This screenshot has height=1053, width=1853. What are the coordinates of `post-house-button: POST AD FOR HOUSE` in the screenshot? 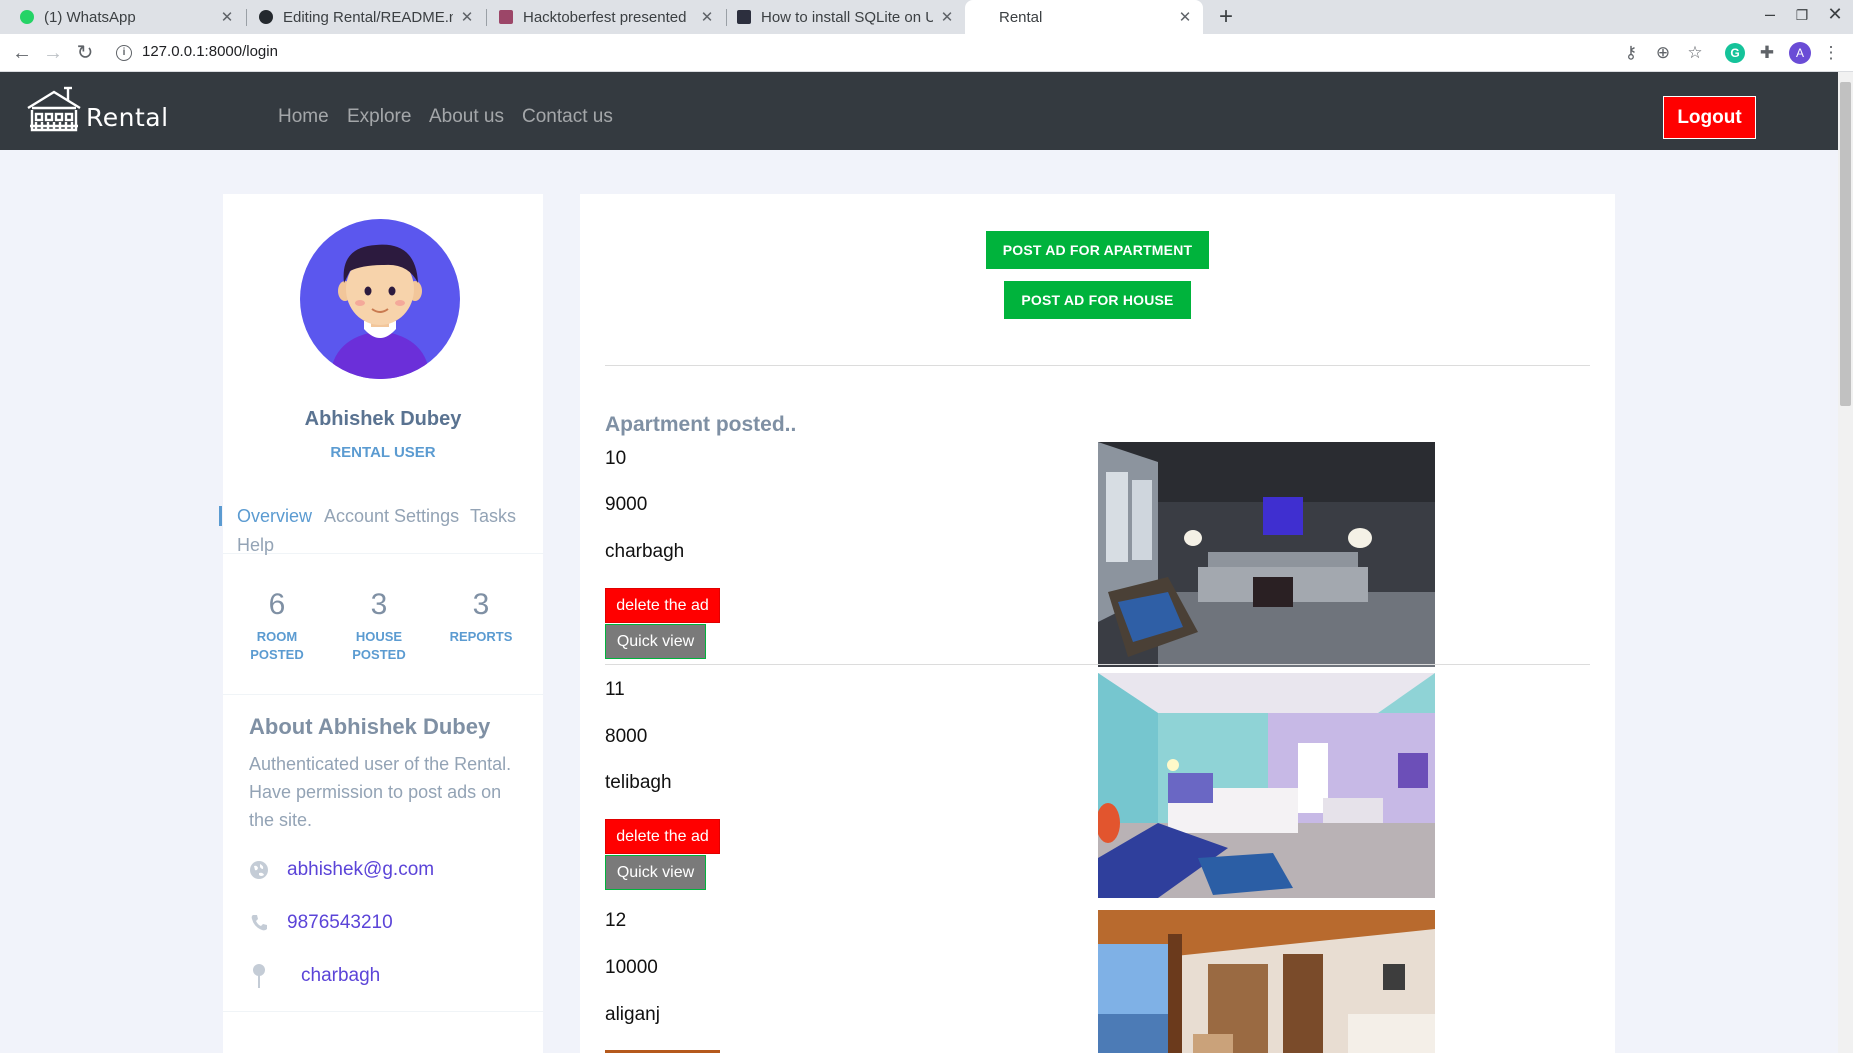 It's located at (1097, 300).